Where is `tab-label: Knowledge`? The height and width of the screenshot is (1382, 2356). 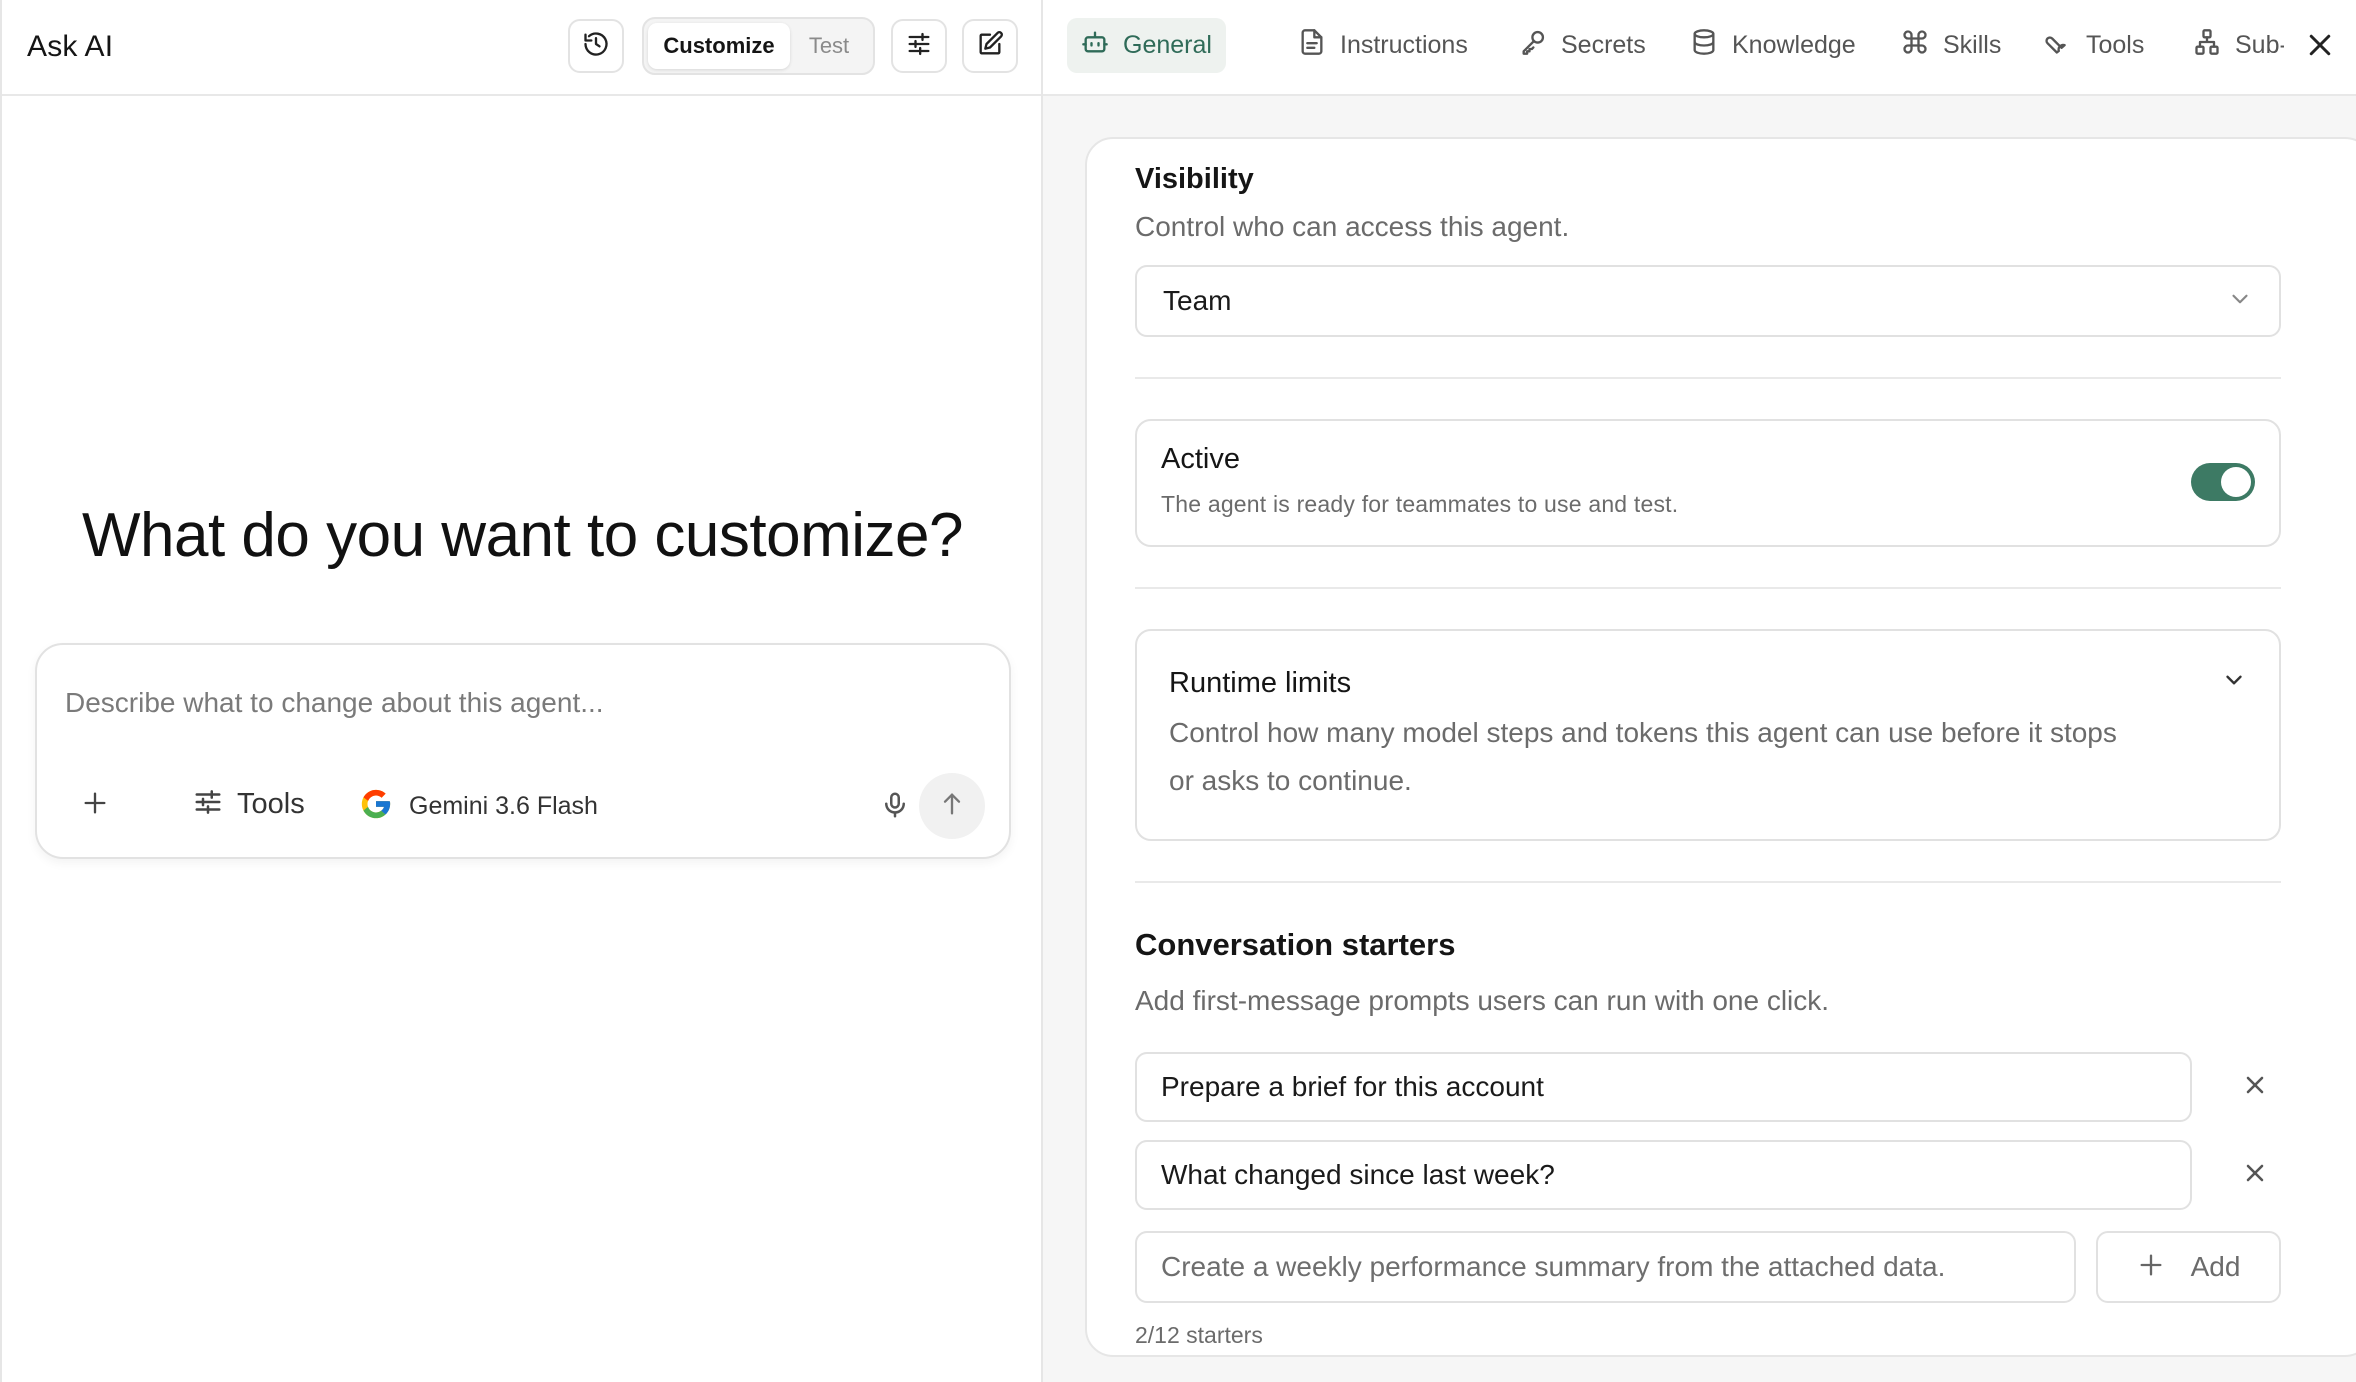 tab-label: Knowledge is located at coordinates (1794, 45).